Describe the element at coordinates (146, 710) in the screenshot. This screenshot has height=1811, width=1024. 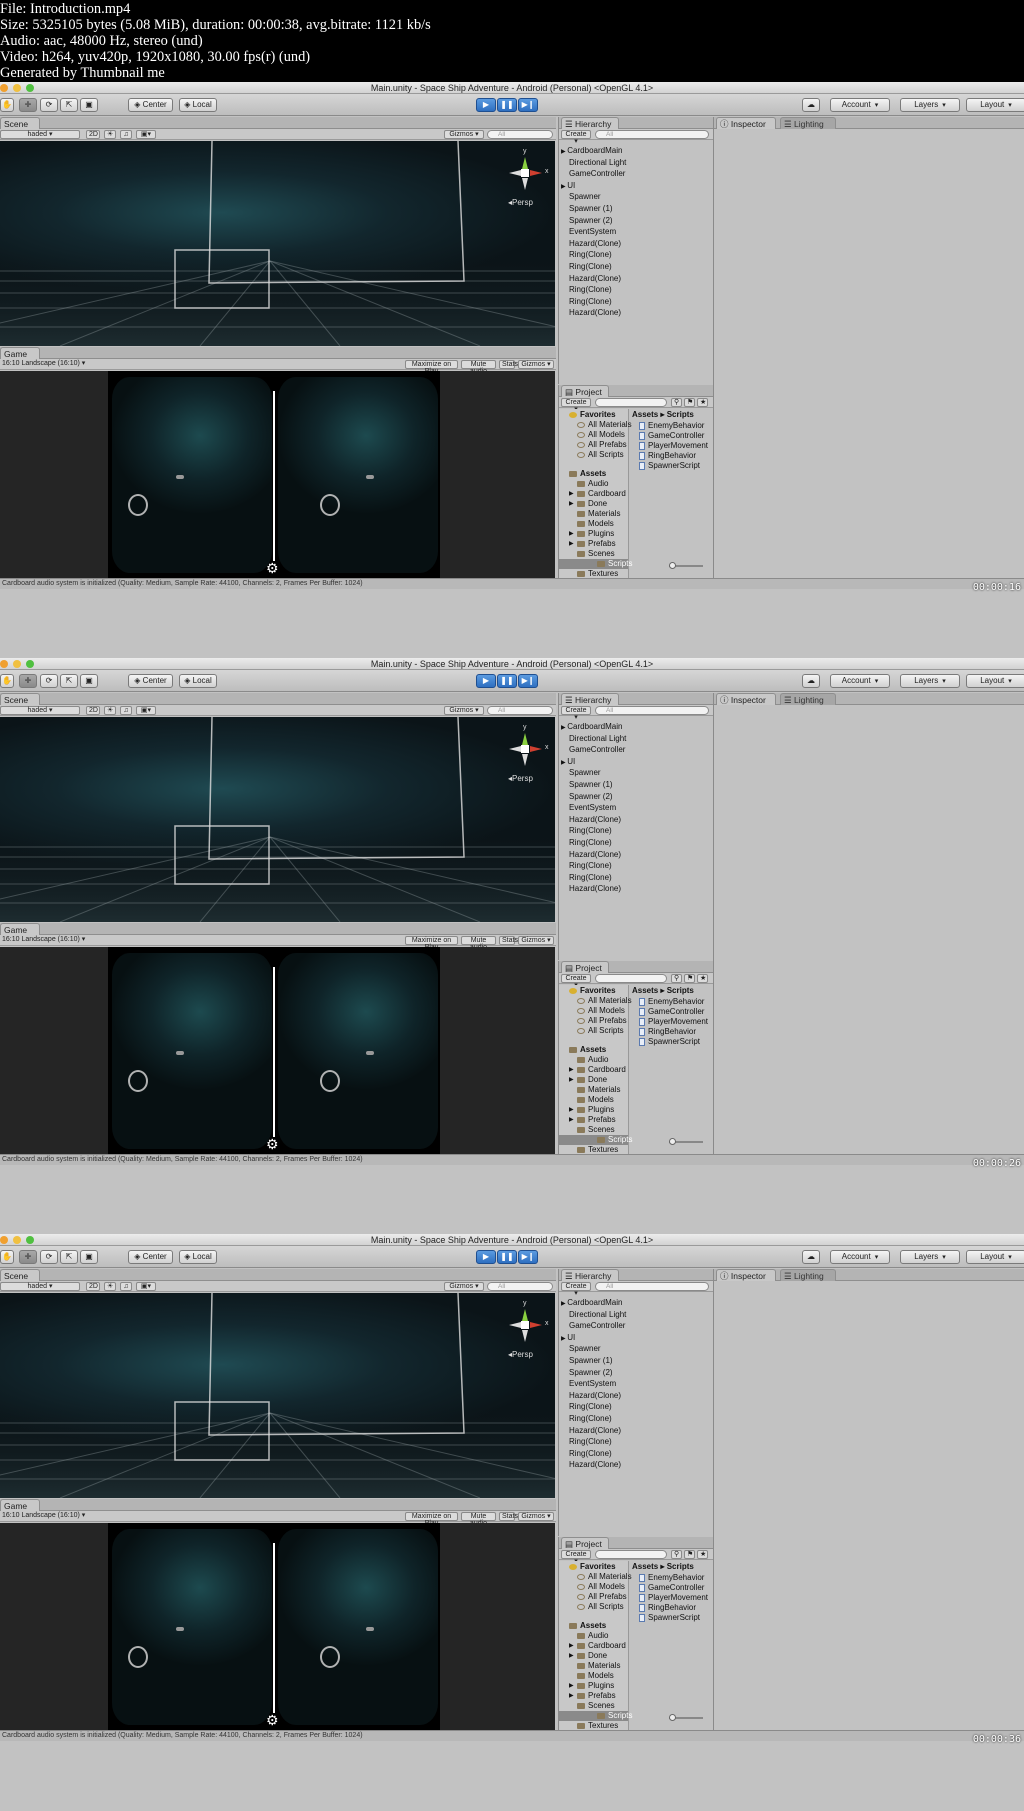
I see `effects-dropdown-icon: ▣▾` at that location.